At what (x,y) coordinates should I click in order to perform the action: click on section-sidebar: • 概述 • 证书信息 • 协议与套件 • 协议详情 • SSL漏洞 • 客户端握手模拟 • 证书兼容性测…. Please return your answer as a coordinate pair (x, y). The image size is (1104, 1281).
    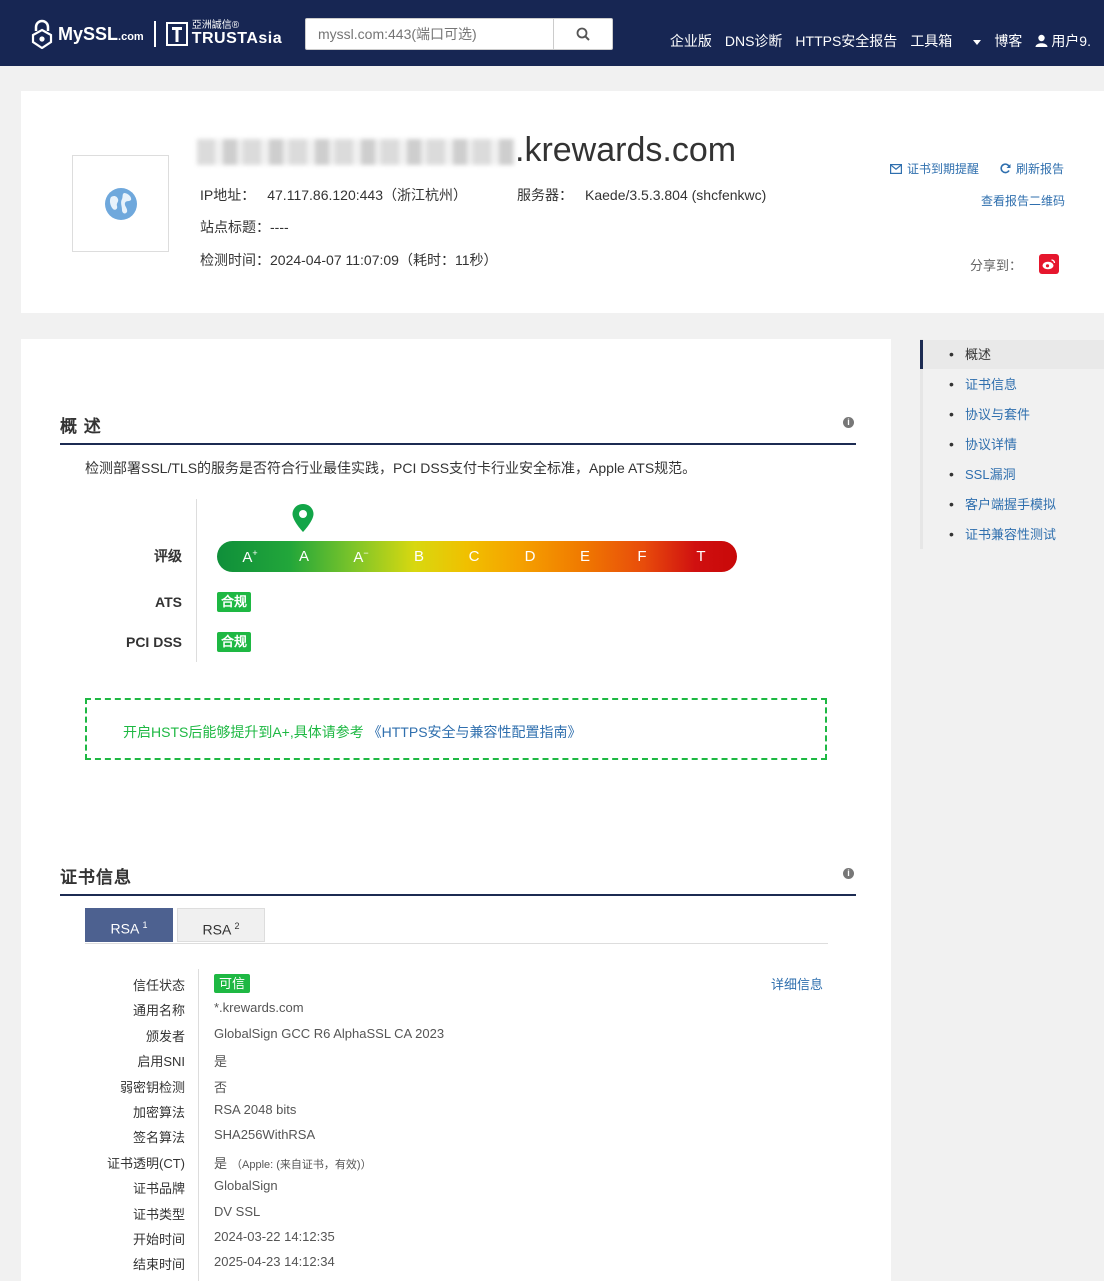
    Looking at the image, I should click on (1012, 444).